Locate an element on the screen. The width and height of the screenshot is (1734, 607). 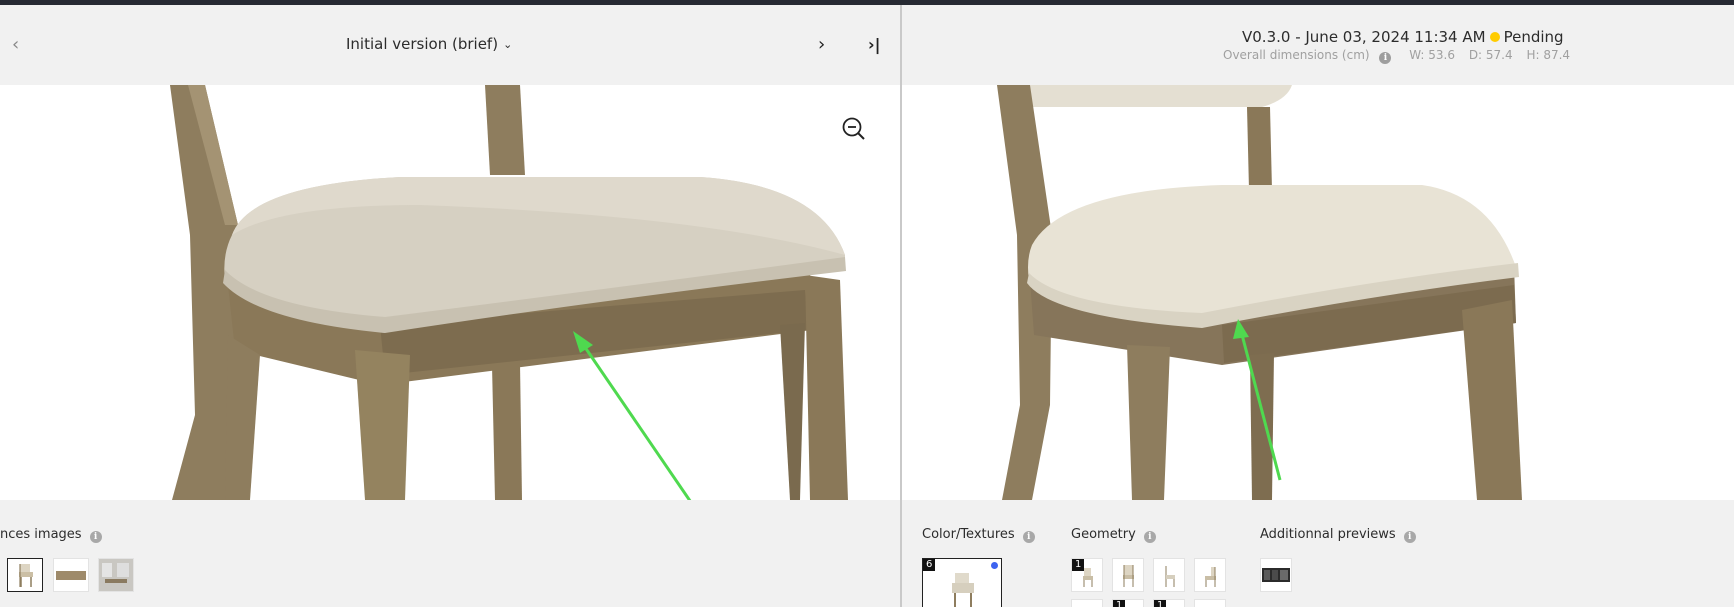
reference-thumbnail-room is located at coordinates (116, 575).